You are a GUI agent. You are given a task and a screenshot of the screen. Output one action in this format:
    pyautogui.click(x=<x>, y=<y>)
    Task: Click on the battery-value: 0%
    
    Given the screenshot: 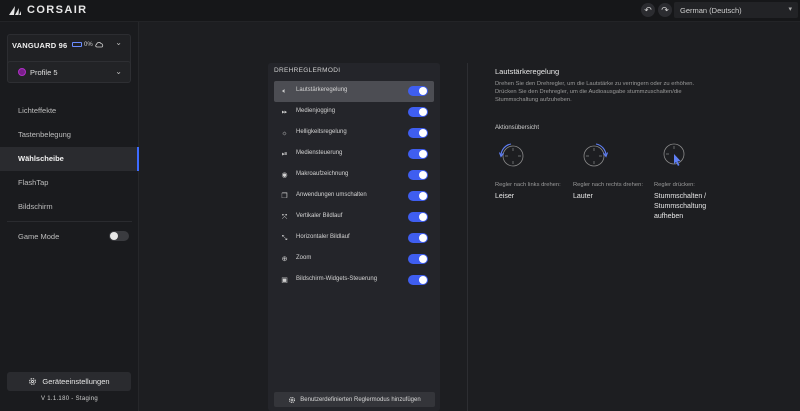 What is the action you would take?
    pyautogui.click(x=88, y=44)
    